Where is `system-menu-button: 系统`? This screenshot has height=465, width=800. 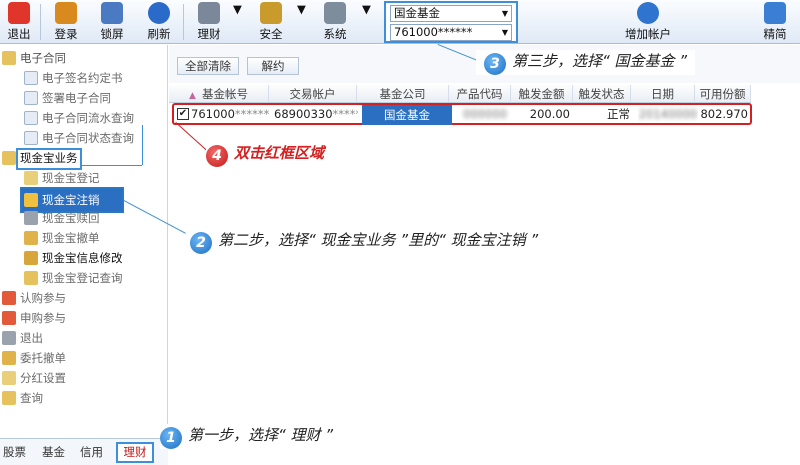 system-menu-button: 系统 is located at coordinates (335, 22).